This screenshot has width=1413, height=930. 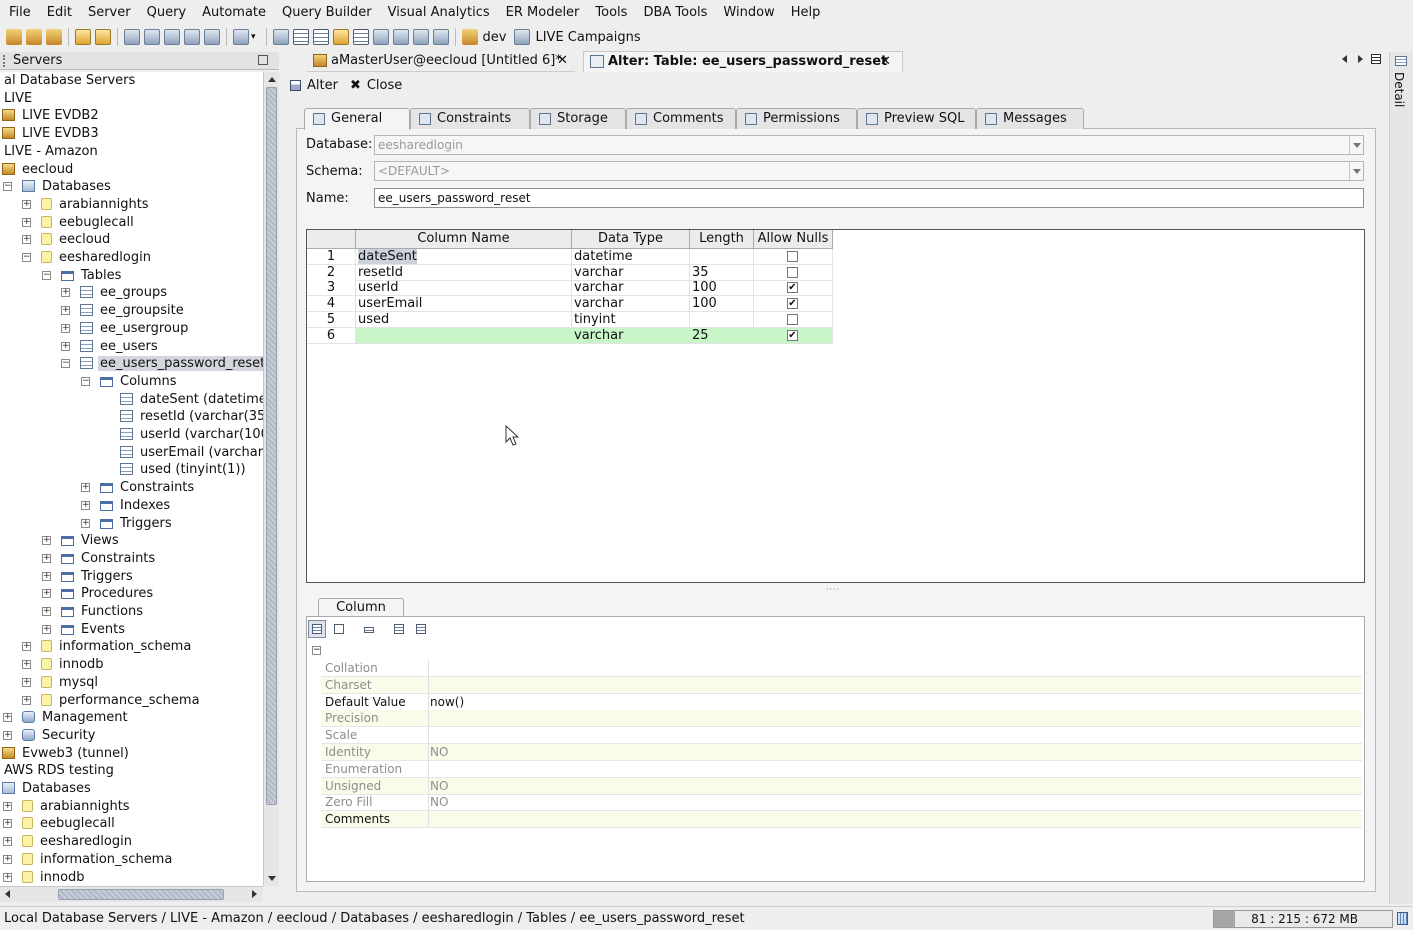 What do you see at coordinates (841, 668) in the screenshot?
I see `property-row: Collation` at bounding box center [841, 668].